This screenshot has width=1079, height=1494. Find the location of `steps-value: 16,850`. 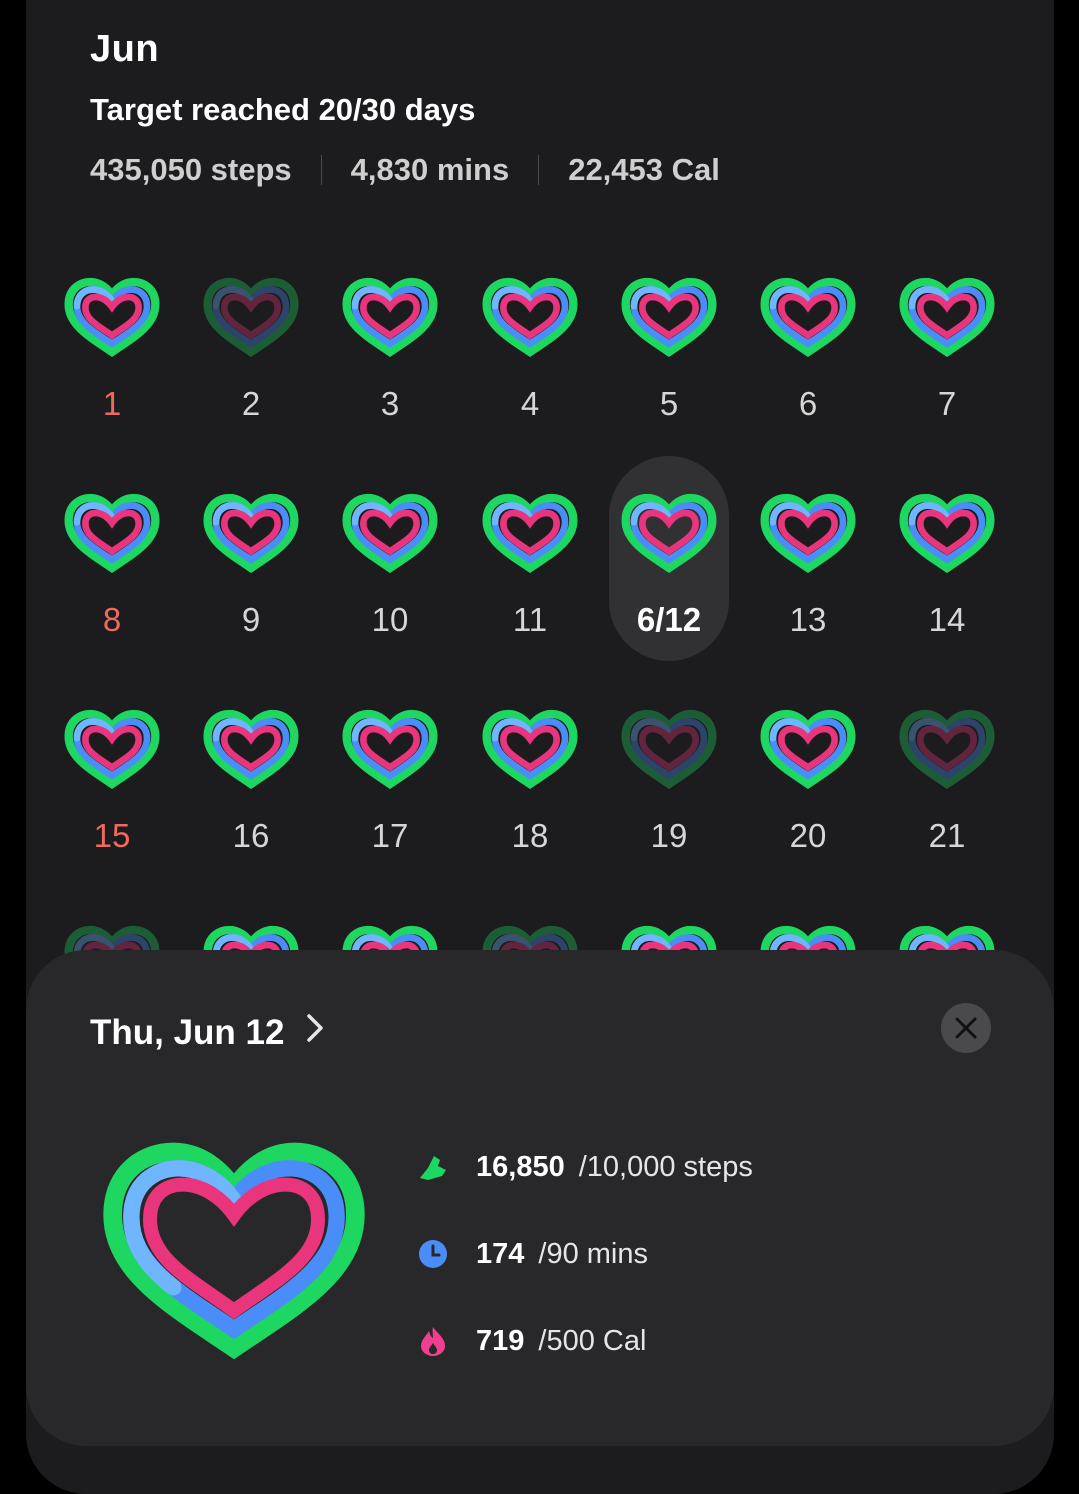

steps-value: 16,850 is located at coordinates (520, 1166).